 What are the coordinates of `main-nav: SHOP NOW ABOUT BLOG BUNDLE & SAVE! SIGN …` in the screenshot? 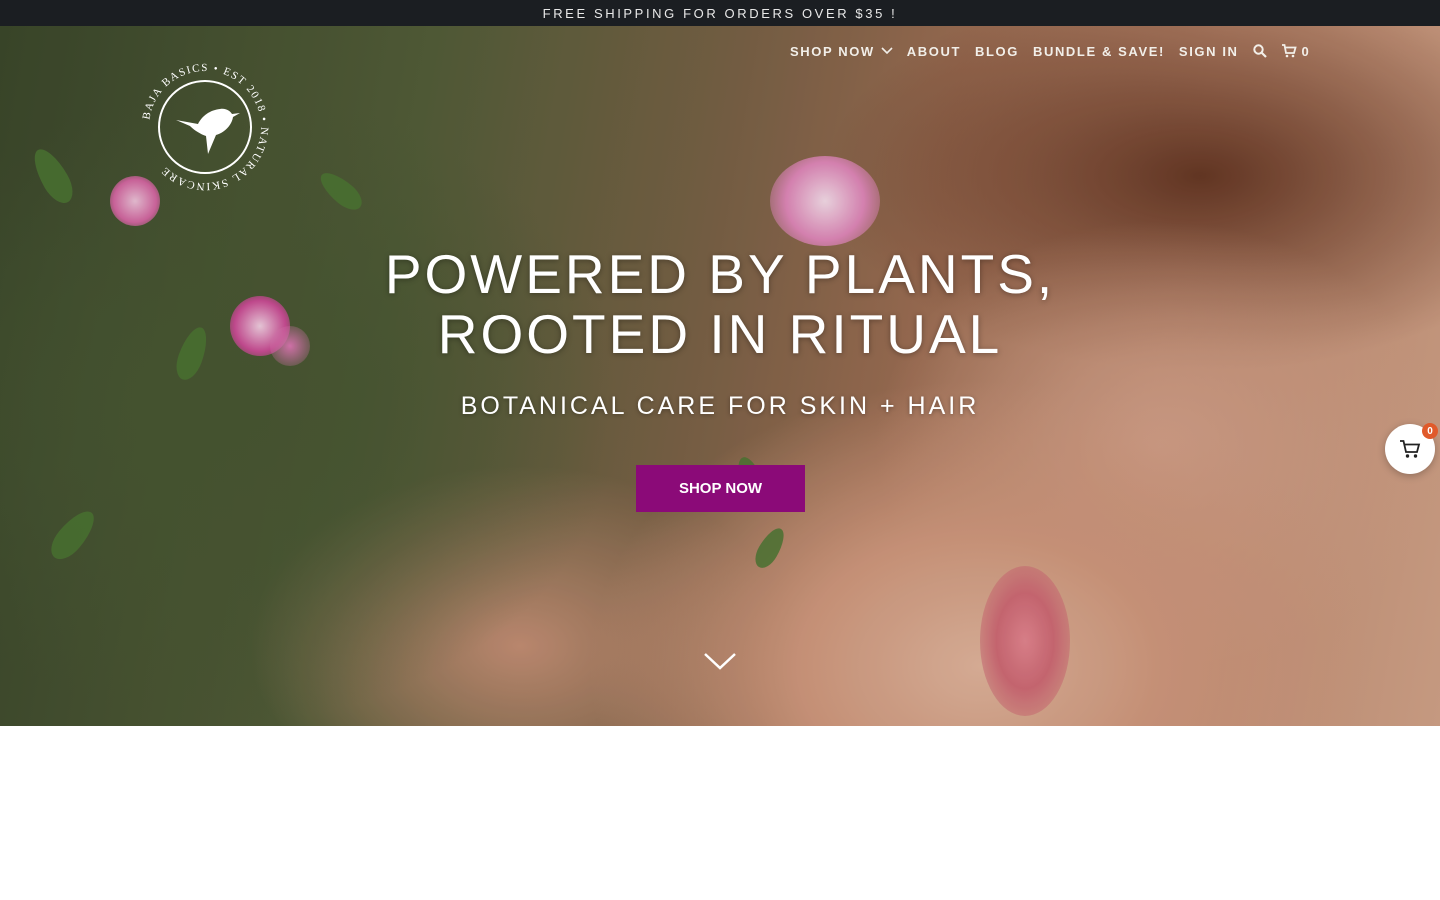 It's located at (1057, 51).